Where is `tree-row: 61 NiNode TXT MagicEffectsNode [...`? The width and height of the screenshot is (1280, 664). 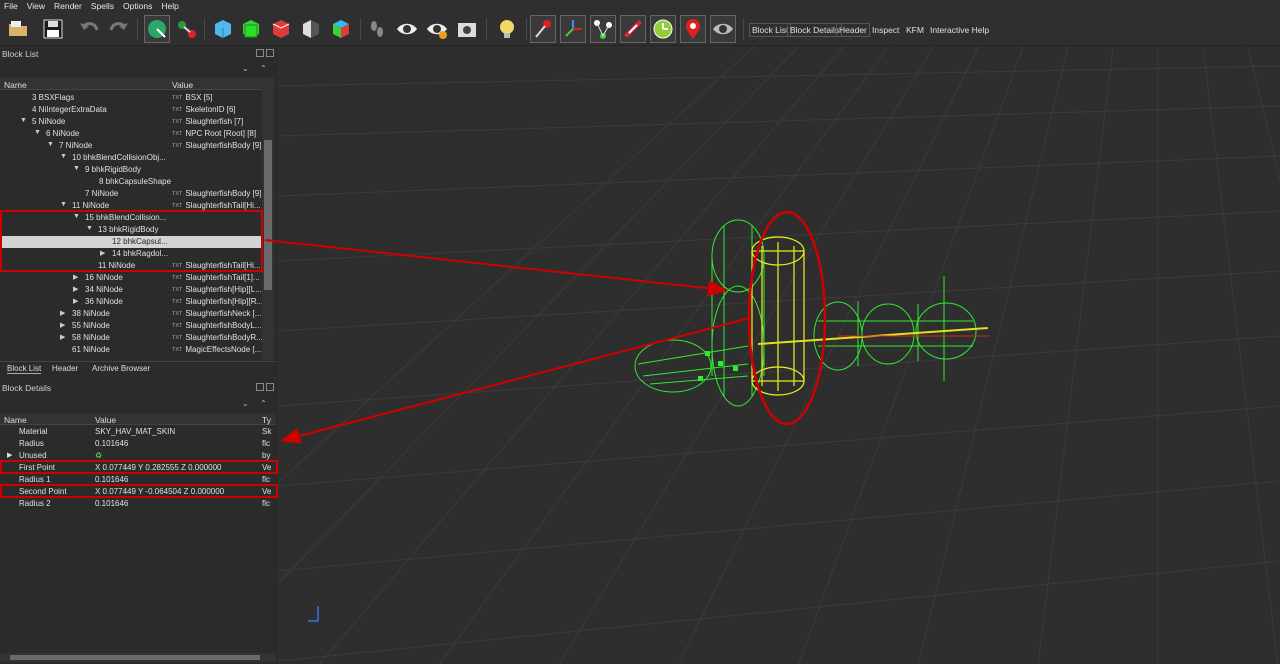 tree-row: 61 NiNode TXT MagicEffectsNode [... is located at coordinates (131, 350).